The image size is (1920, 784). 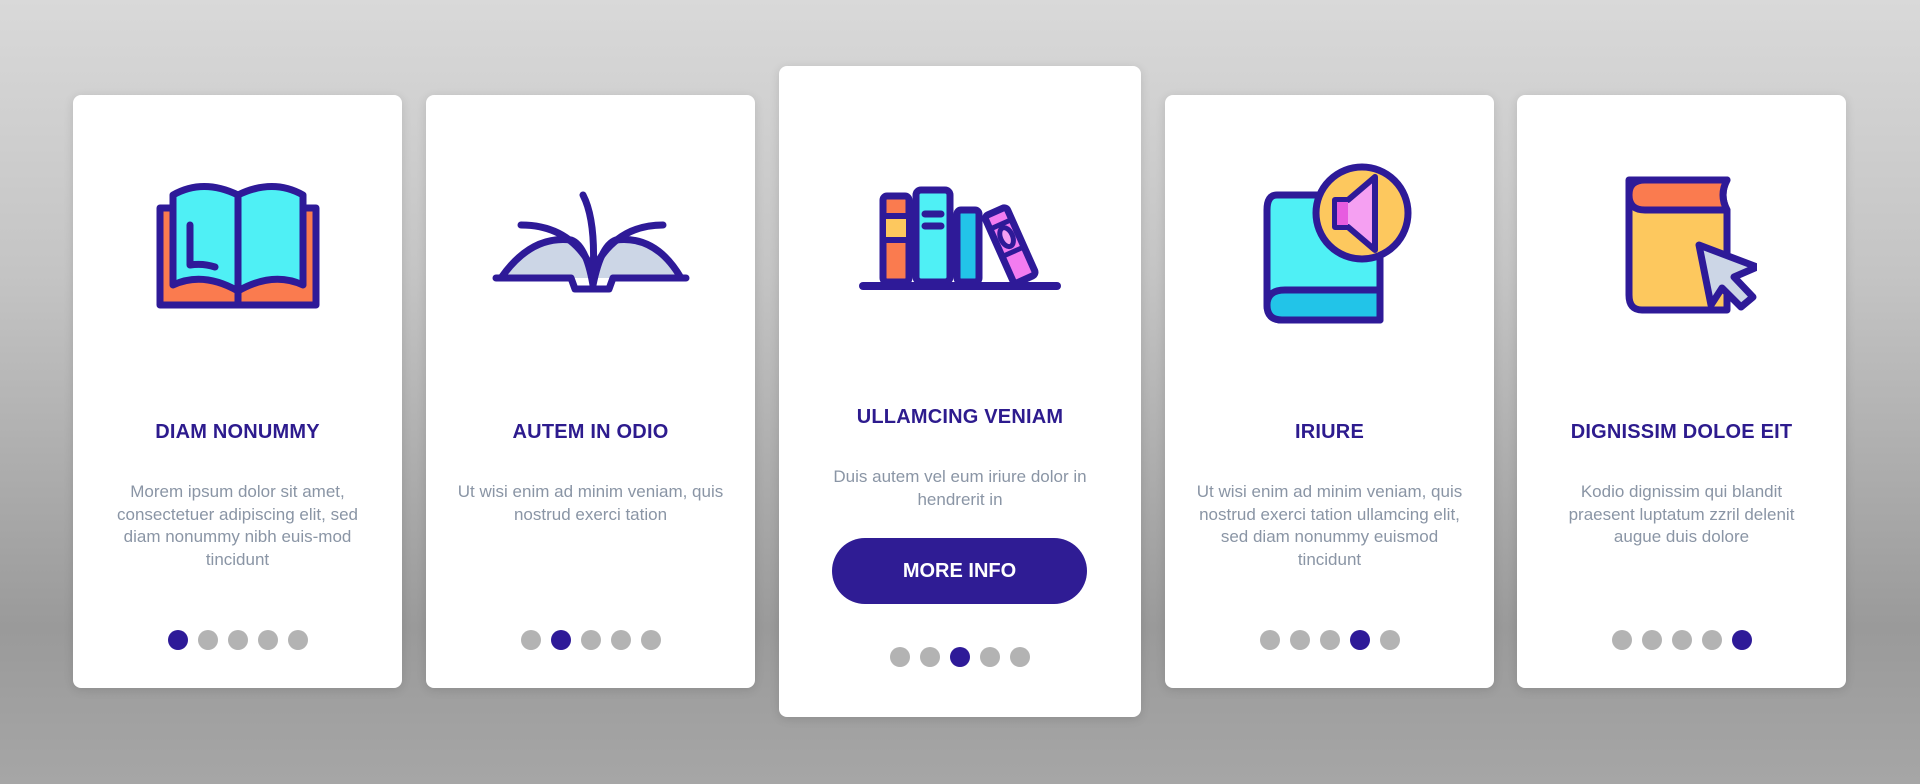 What do you see at coordinates (959, 571) in the screenshot?
I see `more-info-button: MORE INFO` at bounding box center [959, 571].